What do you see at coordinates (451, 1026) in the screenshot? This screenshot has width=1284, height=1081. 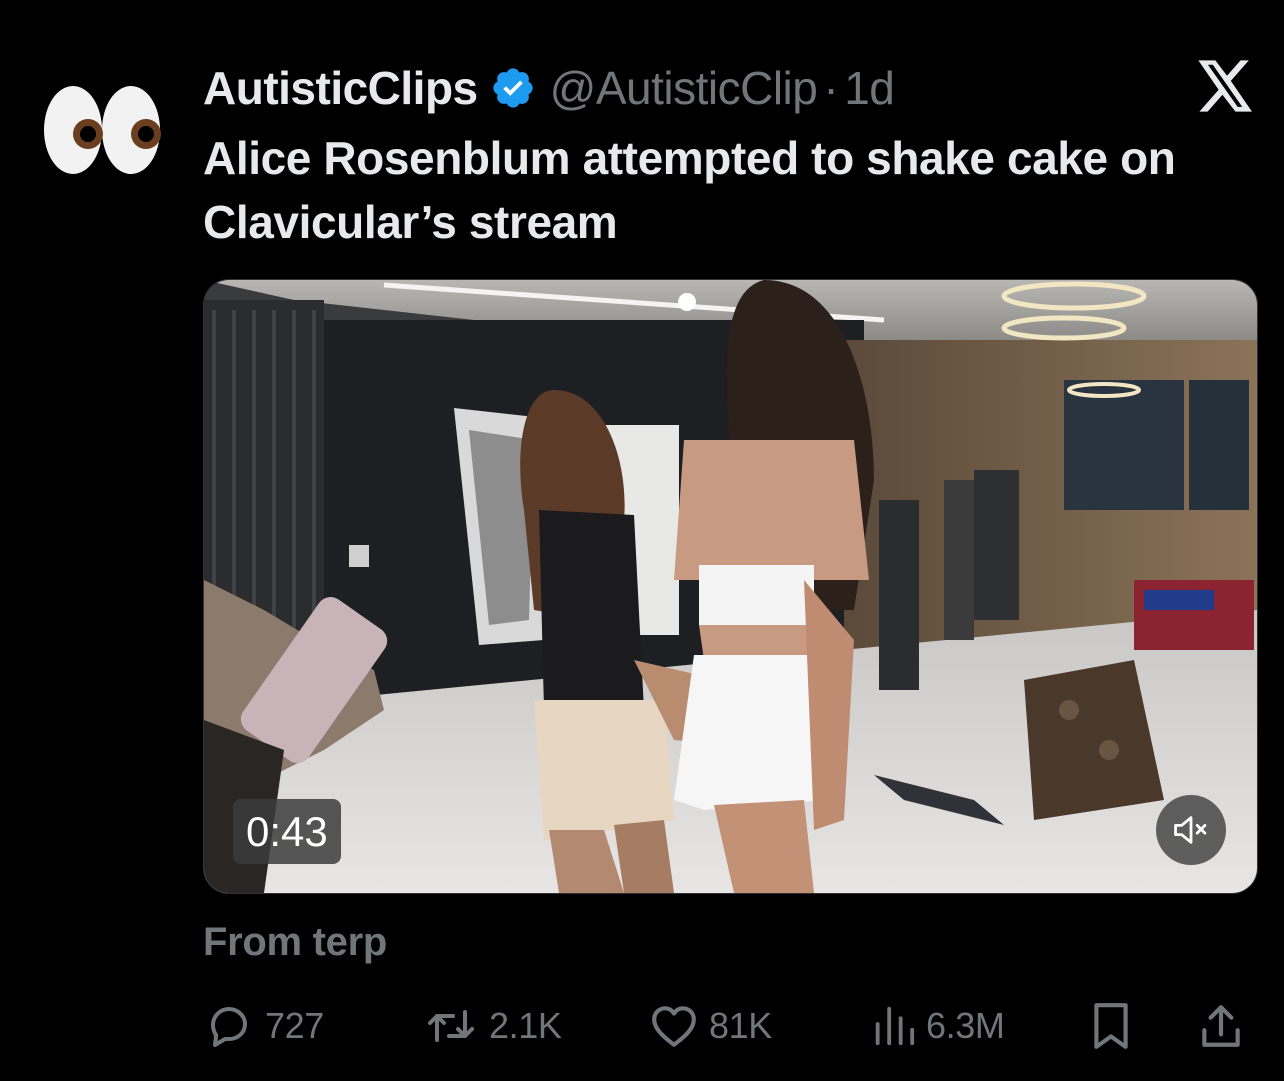 I see `repost-icon` at bounding box center [451, 1026].